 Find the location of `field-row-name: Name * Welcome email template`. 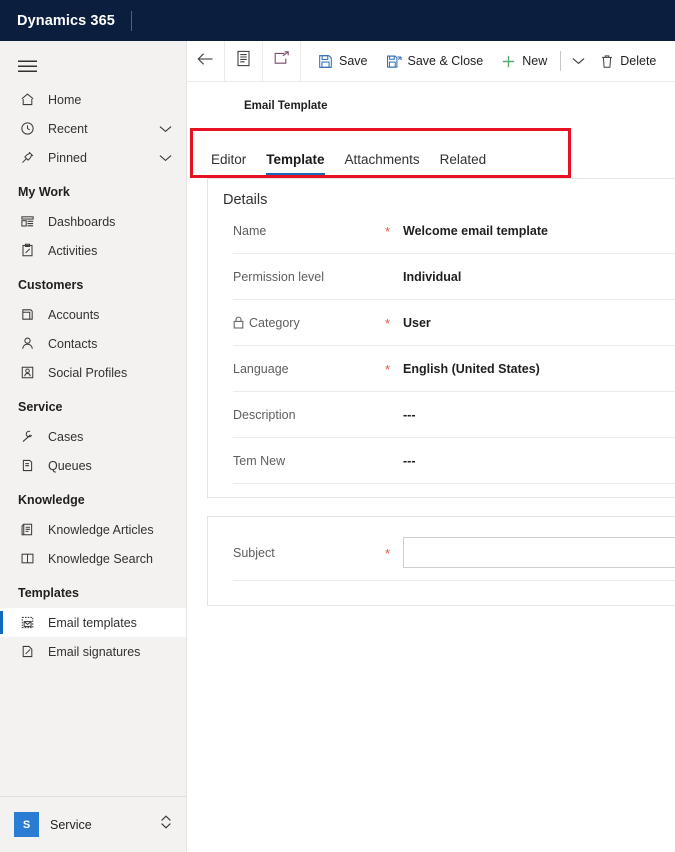

field-row-name: Name * Welcome email template is located at coordinates (454, 231).